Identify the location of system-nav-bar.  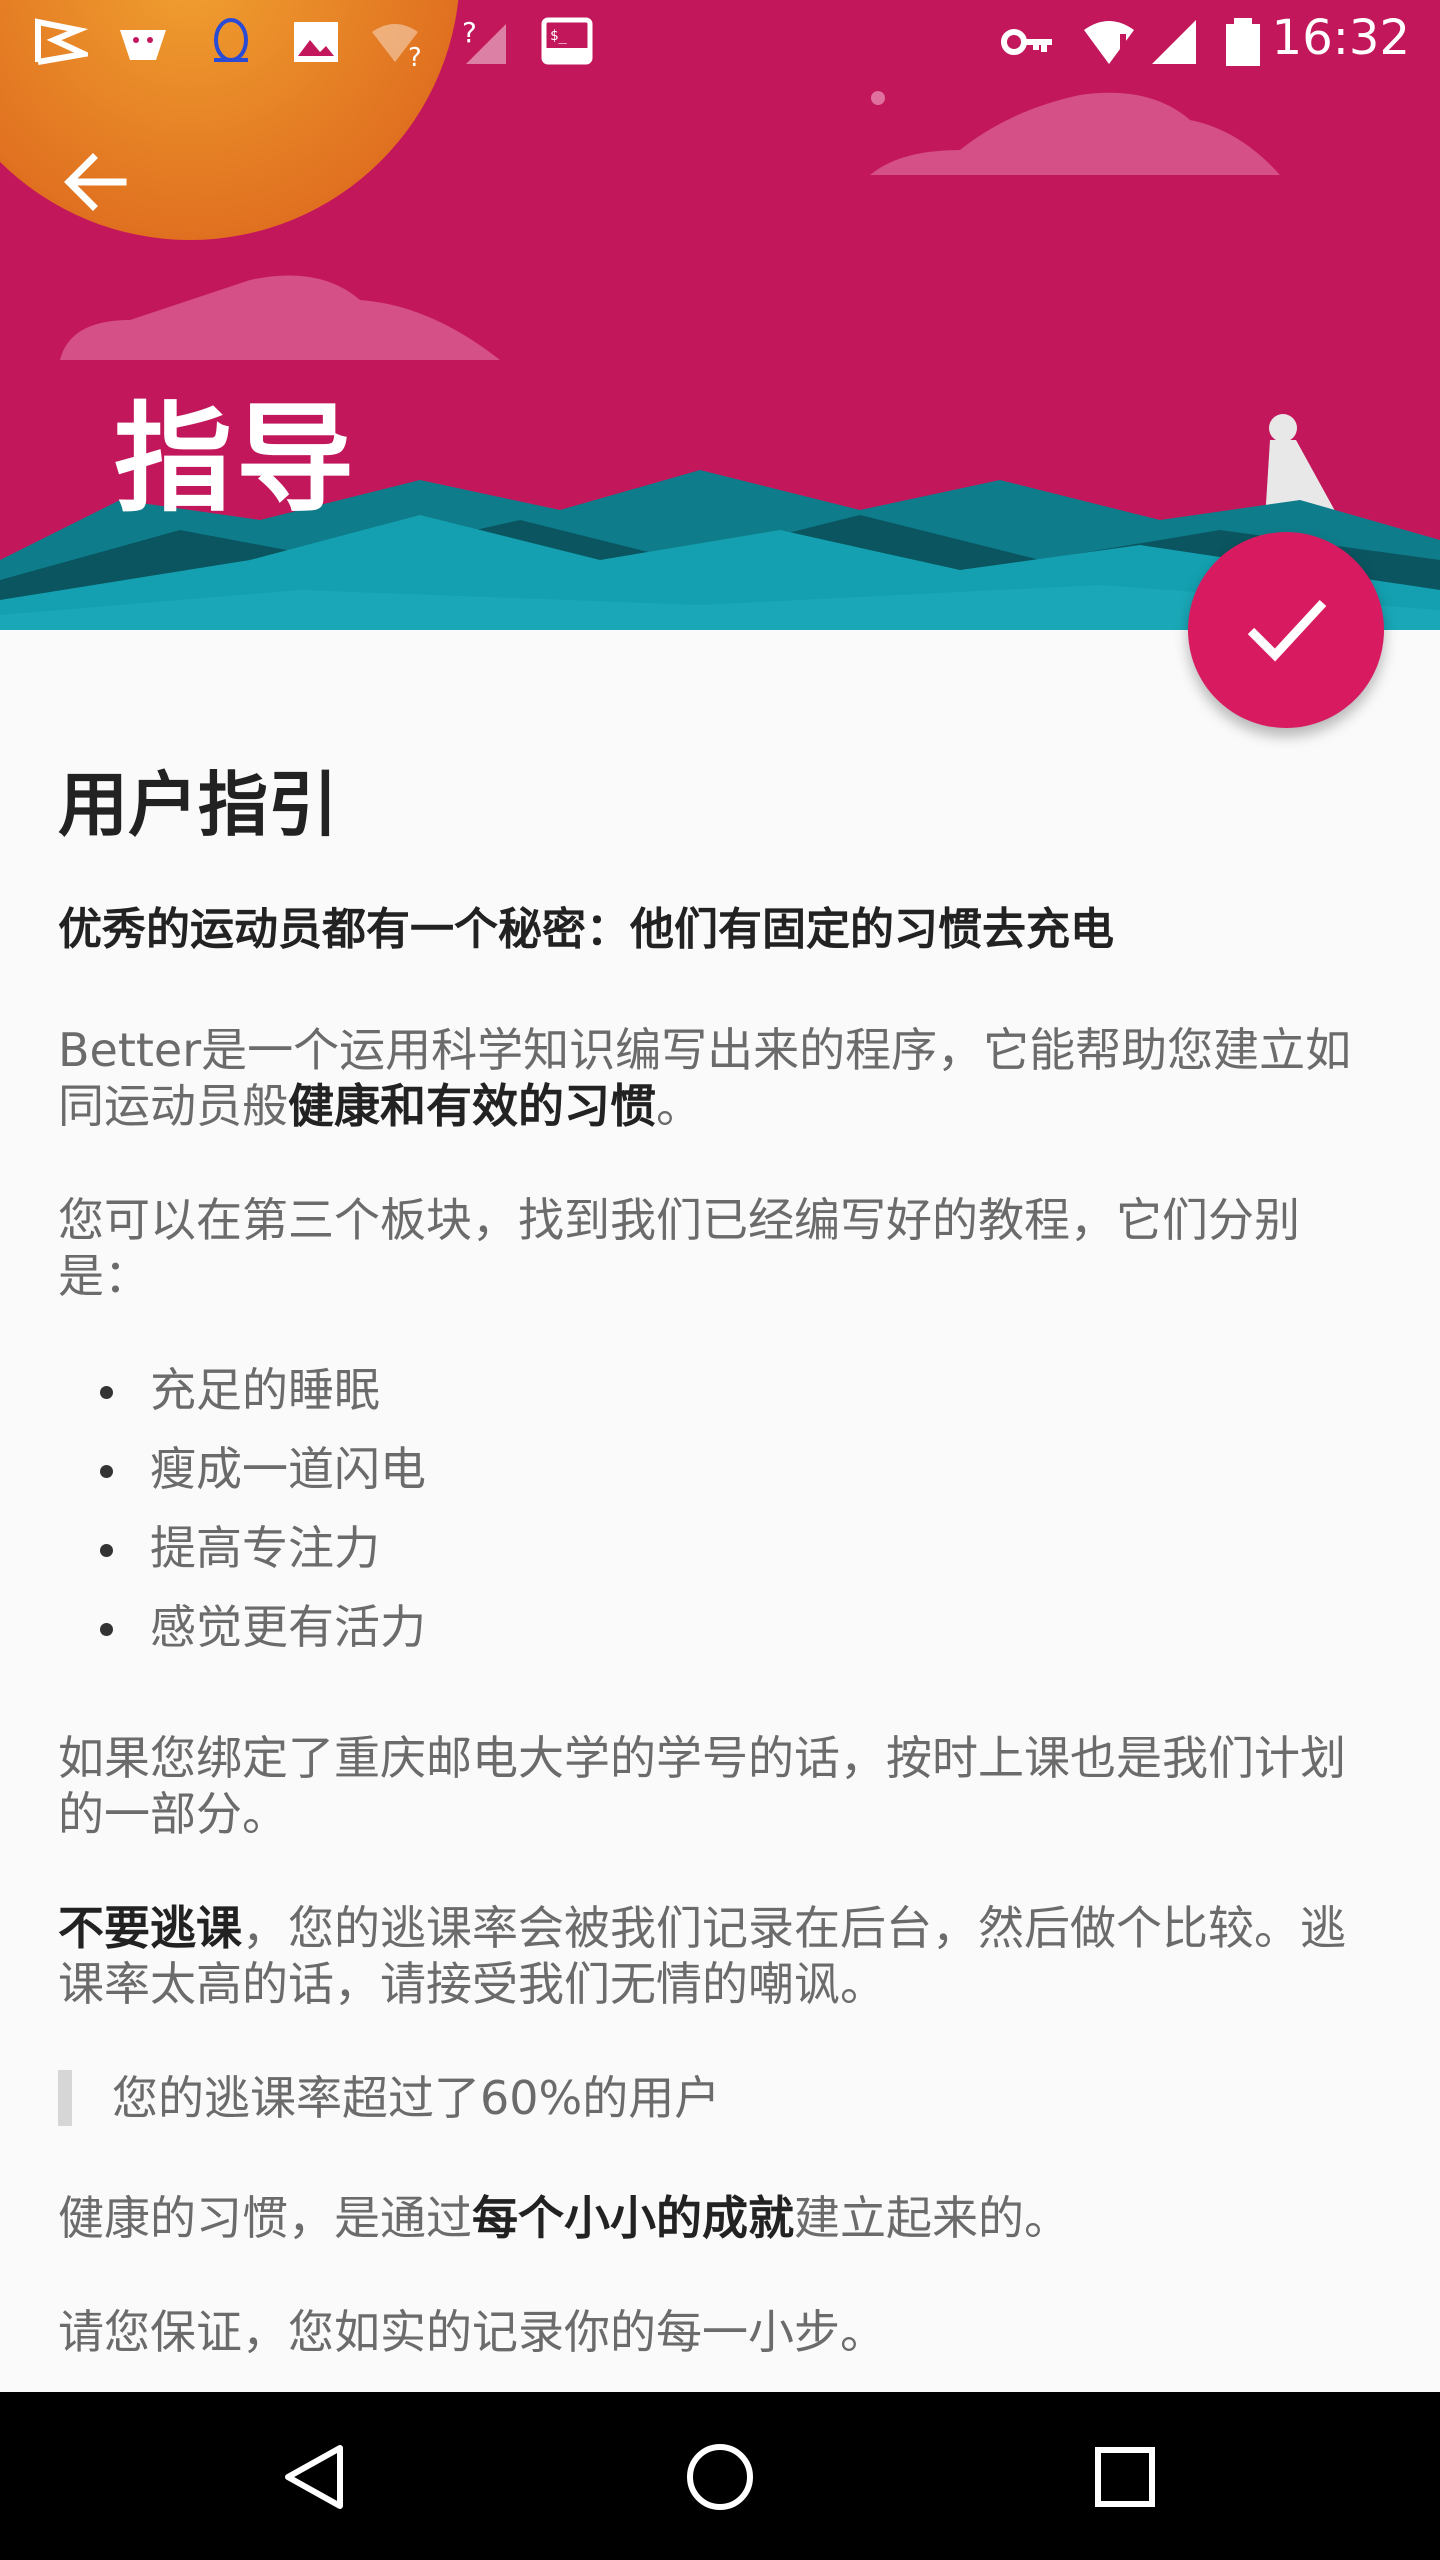
(720, 2476).